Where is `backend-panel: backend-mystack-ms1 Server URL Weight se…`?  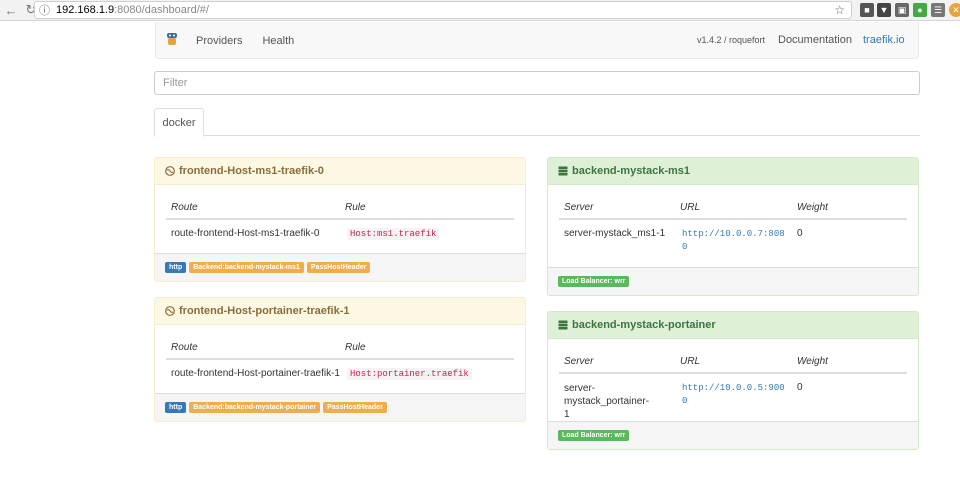
backend-panel: backend-mystack-ms1 Server URL Weight se… is located at coordinates (733, 226).